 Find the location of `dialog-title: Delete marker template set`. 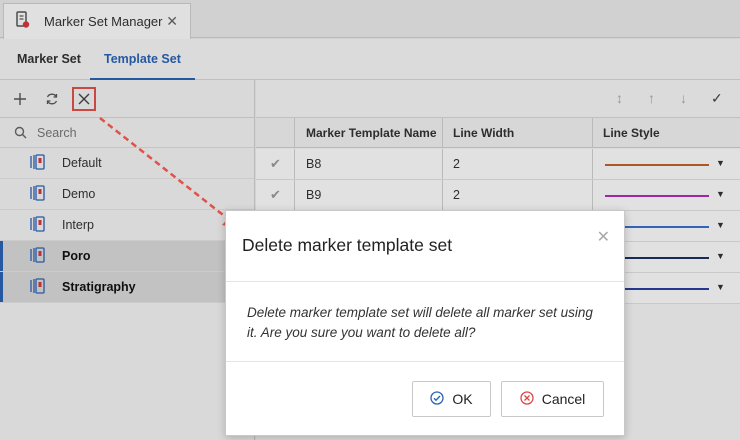

dialog-title: Delete marker template set is located at coordinates (347, 245).